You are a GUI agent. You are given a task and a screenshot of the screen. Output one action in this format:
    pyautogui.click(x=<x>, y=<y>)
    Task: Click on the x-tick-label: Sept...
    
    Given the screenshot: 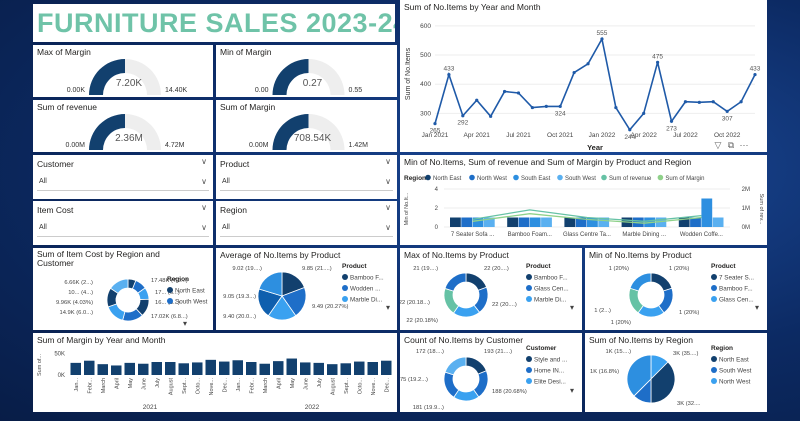 What is the action you would take?
    pyautogui.click(x=185, y=386)
    